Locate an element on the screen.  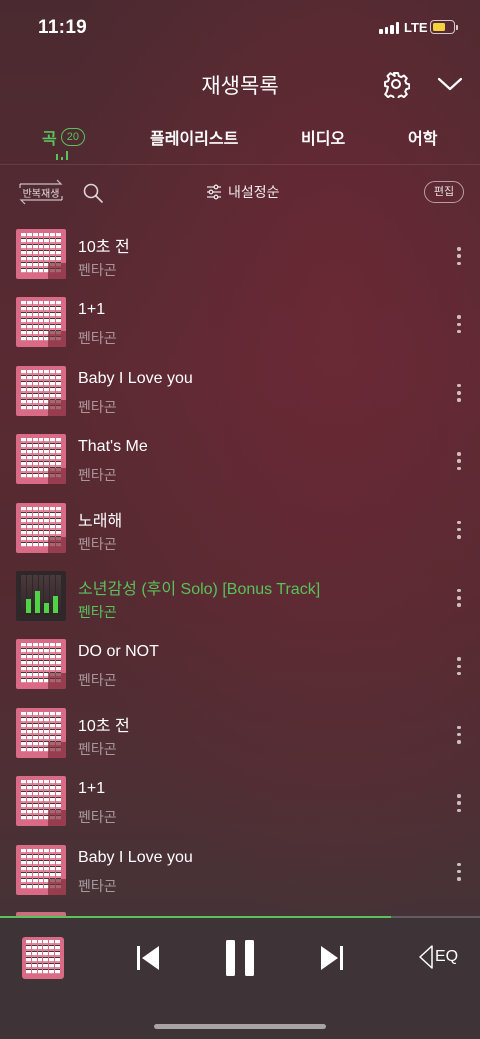
track-title: DO or NOT is located at coordinates (118, 652).